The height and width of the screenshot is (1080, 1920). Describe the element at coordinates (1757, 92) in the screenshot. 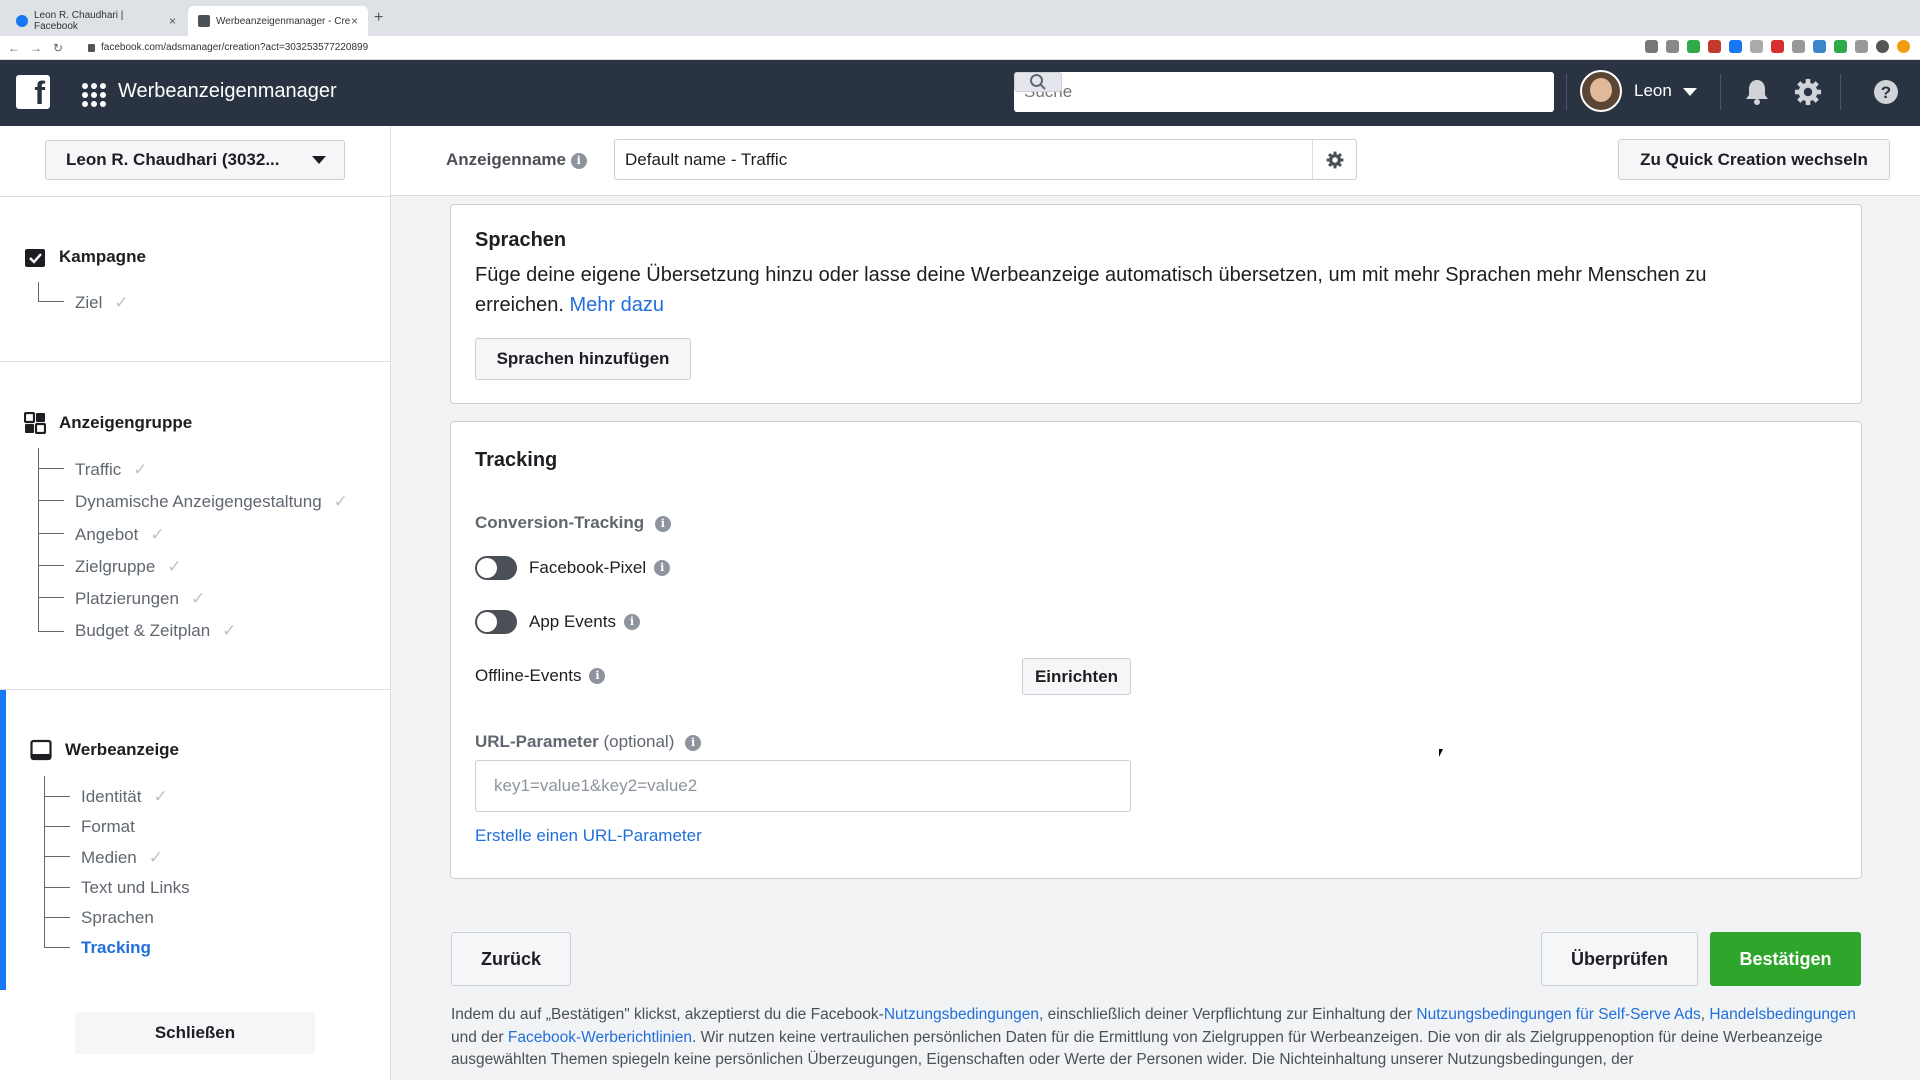

I see `bell-icon` at that location.